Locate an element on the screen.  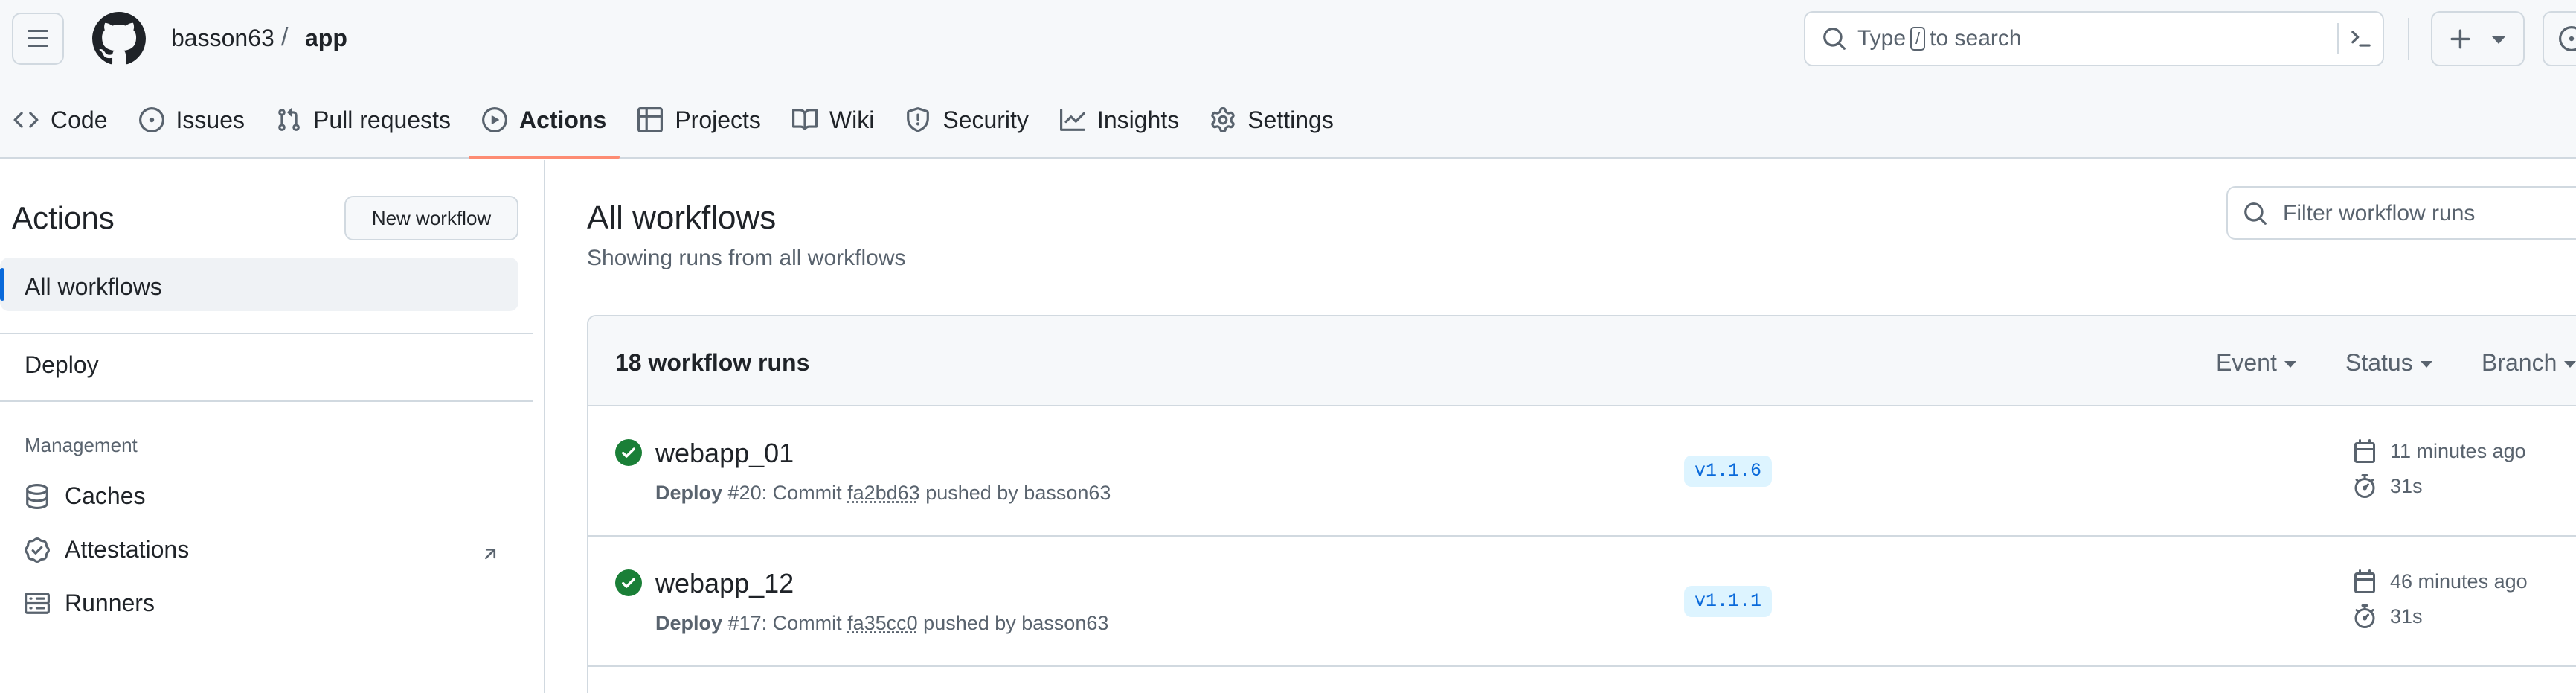
search-placeholder-prefix: Type is located at coordinates (1882, 38).